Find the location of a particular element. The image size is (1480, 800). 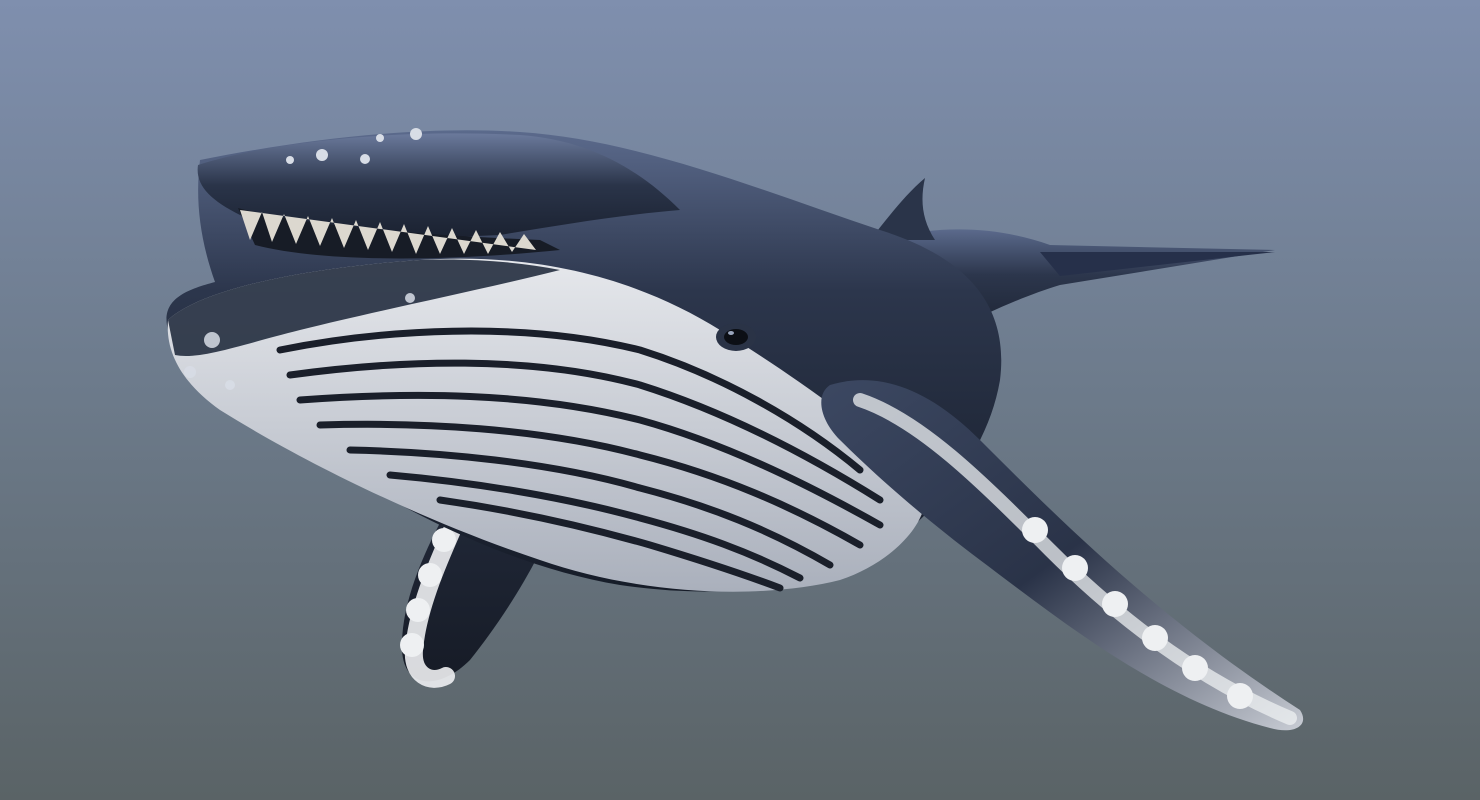

near-pectoral-fin is located at coordinates (1062, 555).